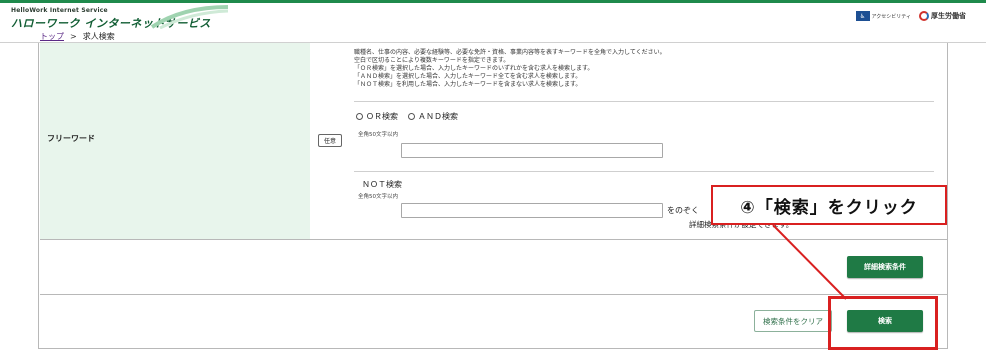 The width and height of the screenshot is (986, 357). I want to click on instruction-callout: ④「検索」をクリック, so click(829, 205).